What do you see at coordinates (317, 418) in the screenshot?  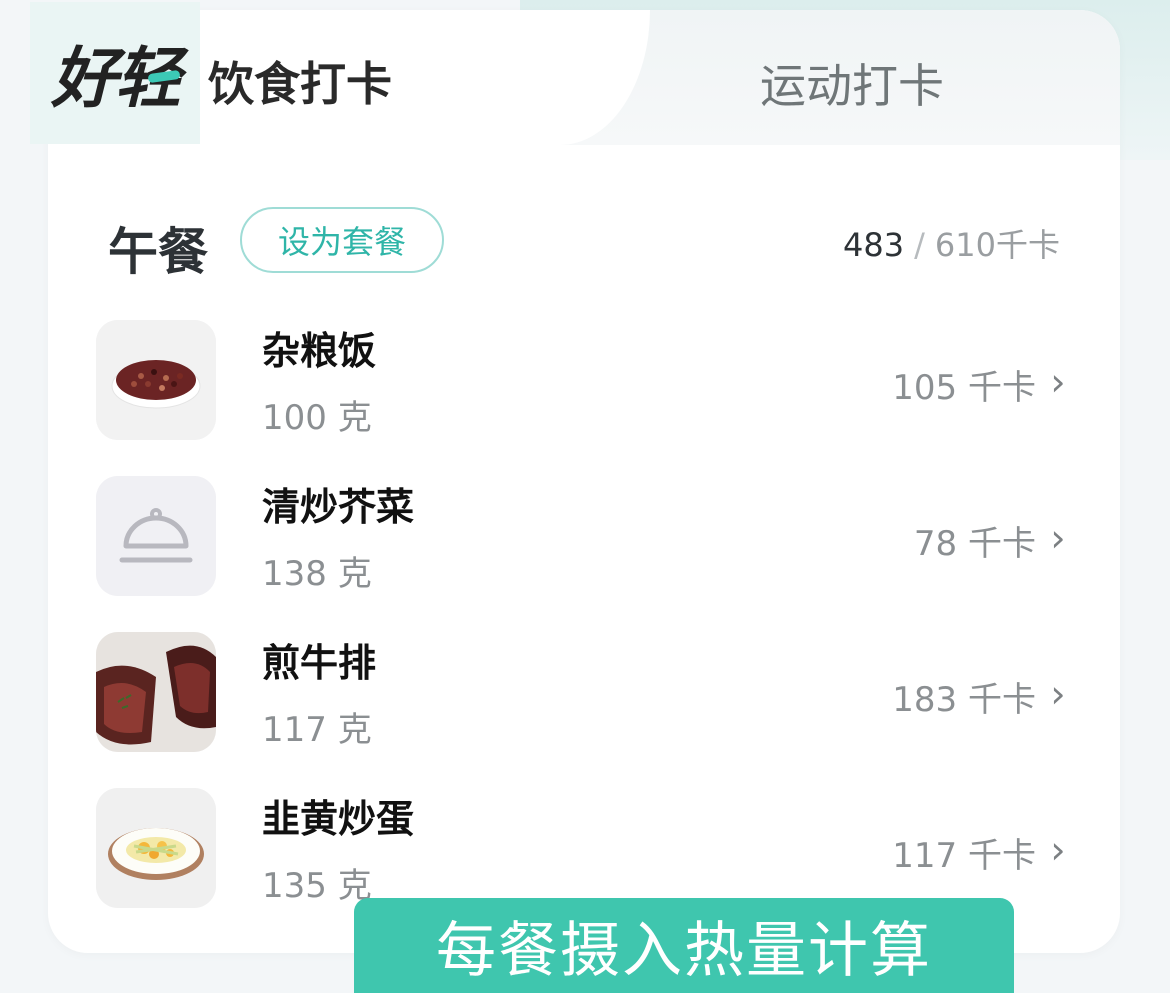 I see `food-quantity: 100 克` at bounding box center [317, 418].